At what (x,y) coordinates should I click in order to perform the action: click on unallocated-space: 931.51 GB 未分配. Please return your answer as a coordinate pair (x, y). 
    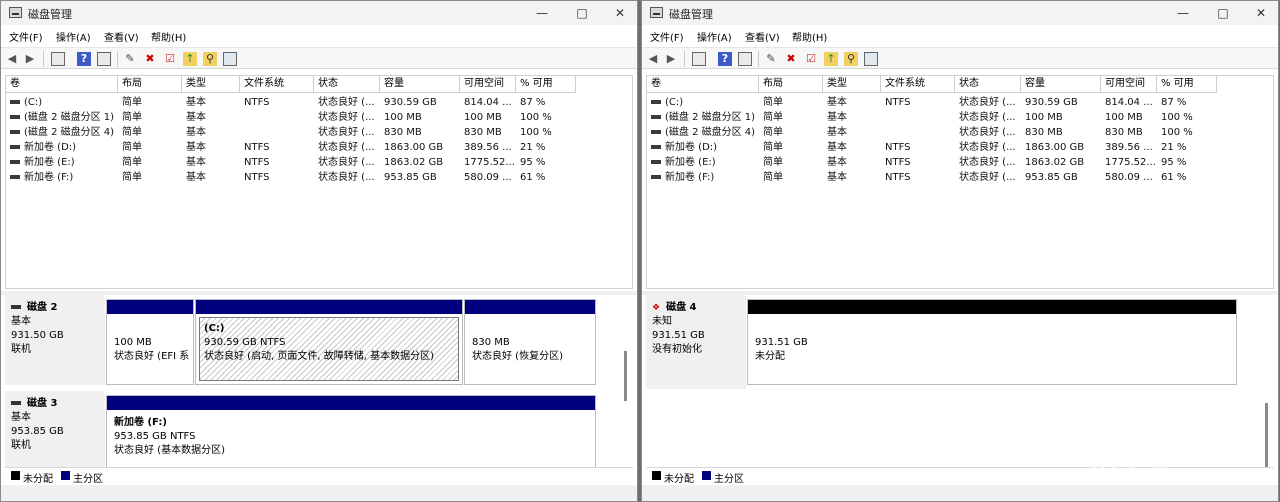
    Looking at the image, I should click on (992, 342).